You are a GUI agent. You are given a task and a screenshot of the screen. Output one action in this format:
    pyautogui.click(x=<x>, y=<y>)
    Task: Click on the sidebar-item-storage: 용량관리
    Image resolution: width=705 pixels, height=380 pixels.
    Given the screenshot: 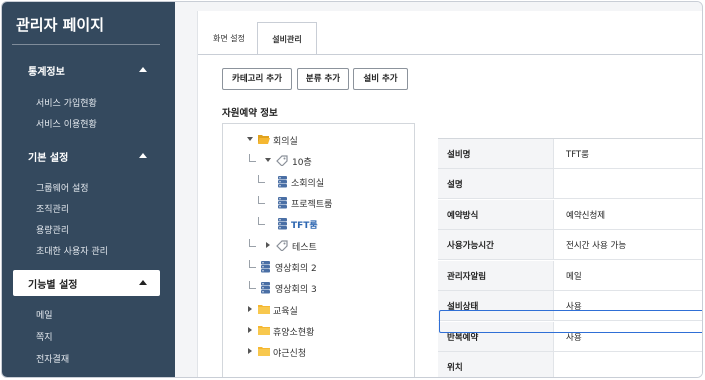 What is the action you would take?
    pyautogui.click(x=52, y=229)
    